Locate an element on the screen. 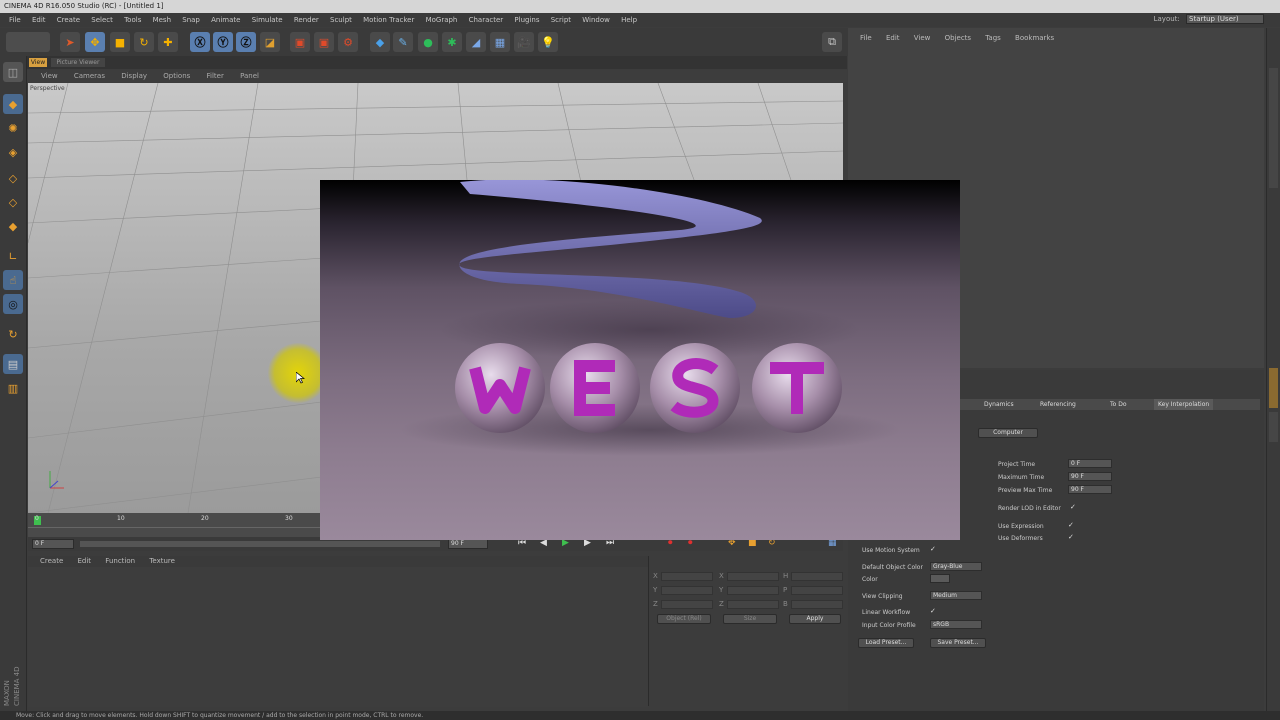 The width and height of the screenshot is (1280, 720). coordinate-system-icon: ◪ is located at coordinates (270, 42).